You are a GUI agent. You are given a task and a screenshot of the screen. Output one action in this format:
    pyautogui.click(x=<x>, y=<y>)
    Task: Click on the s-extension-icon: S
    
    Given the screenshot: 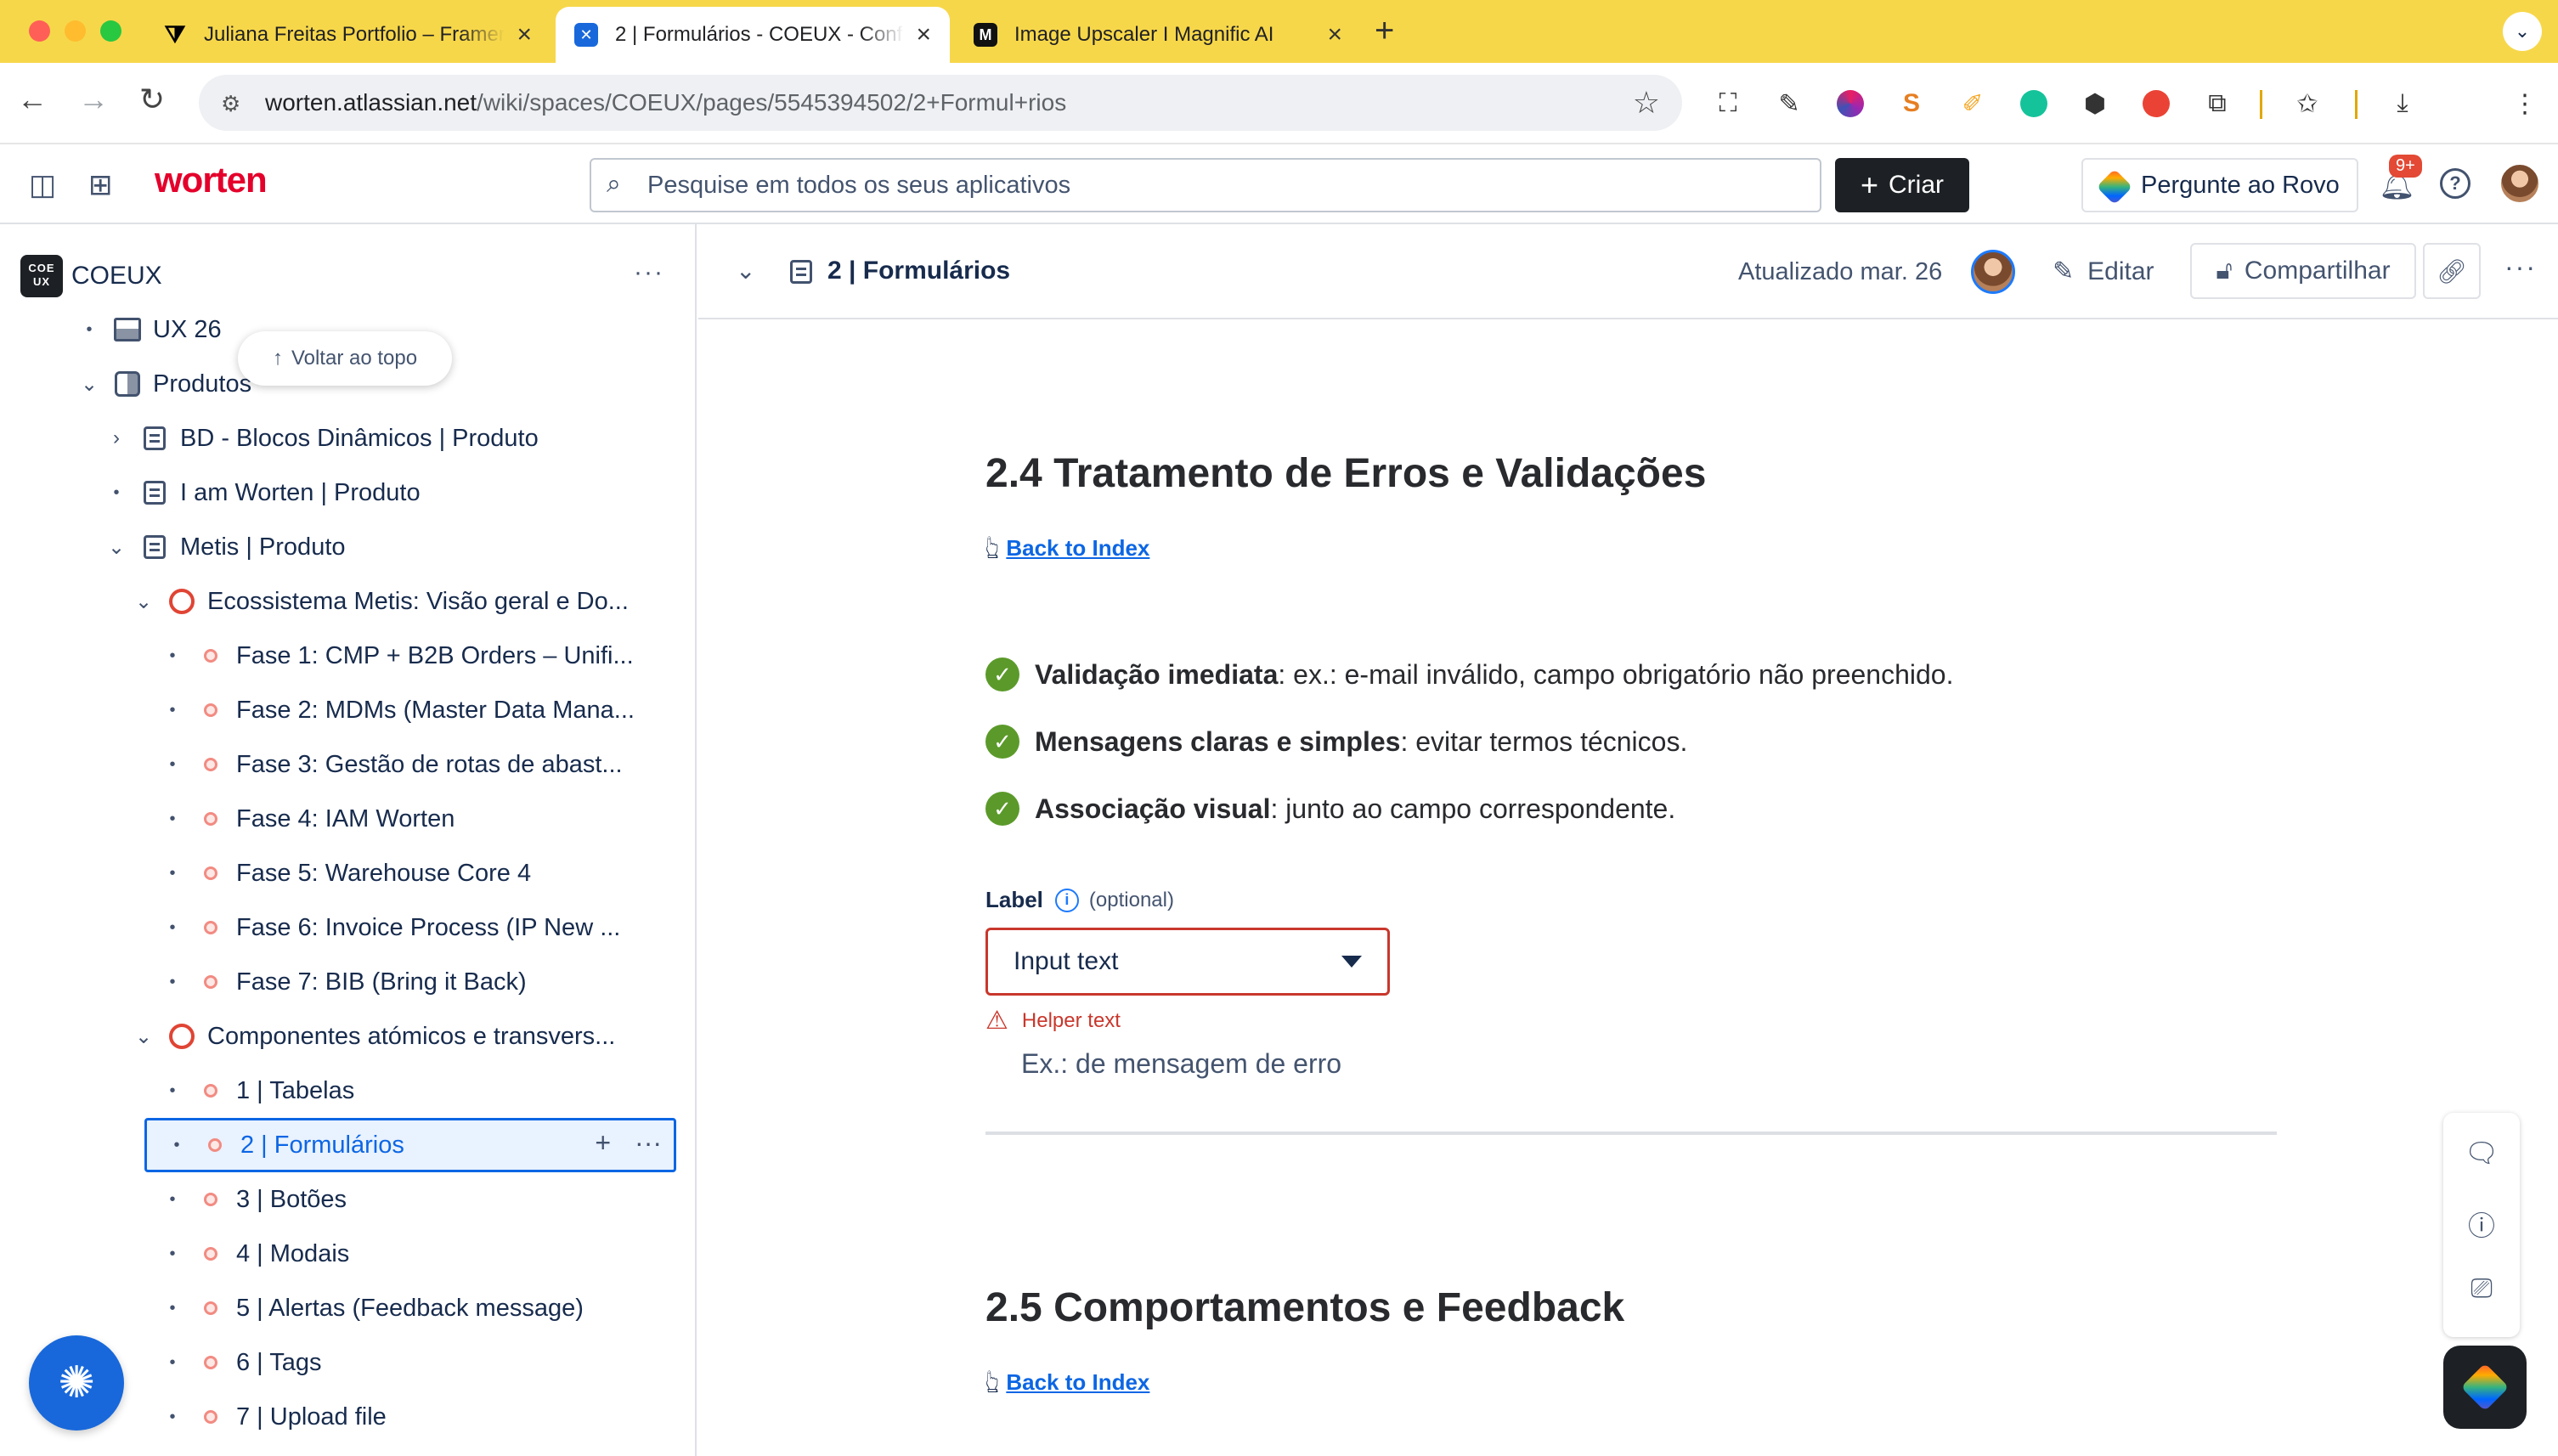 What is the action you would take?
    pyautogui.click(x=1911, y=103)
    